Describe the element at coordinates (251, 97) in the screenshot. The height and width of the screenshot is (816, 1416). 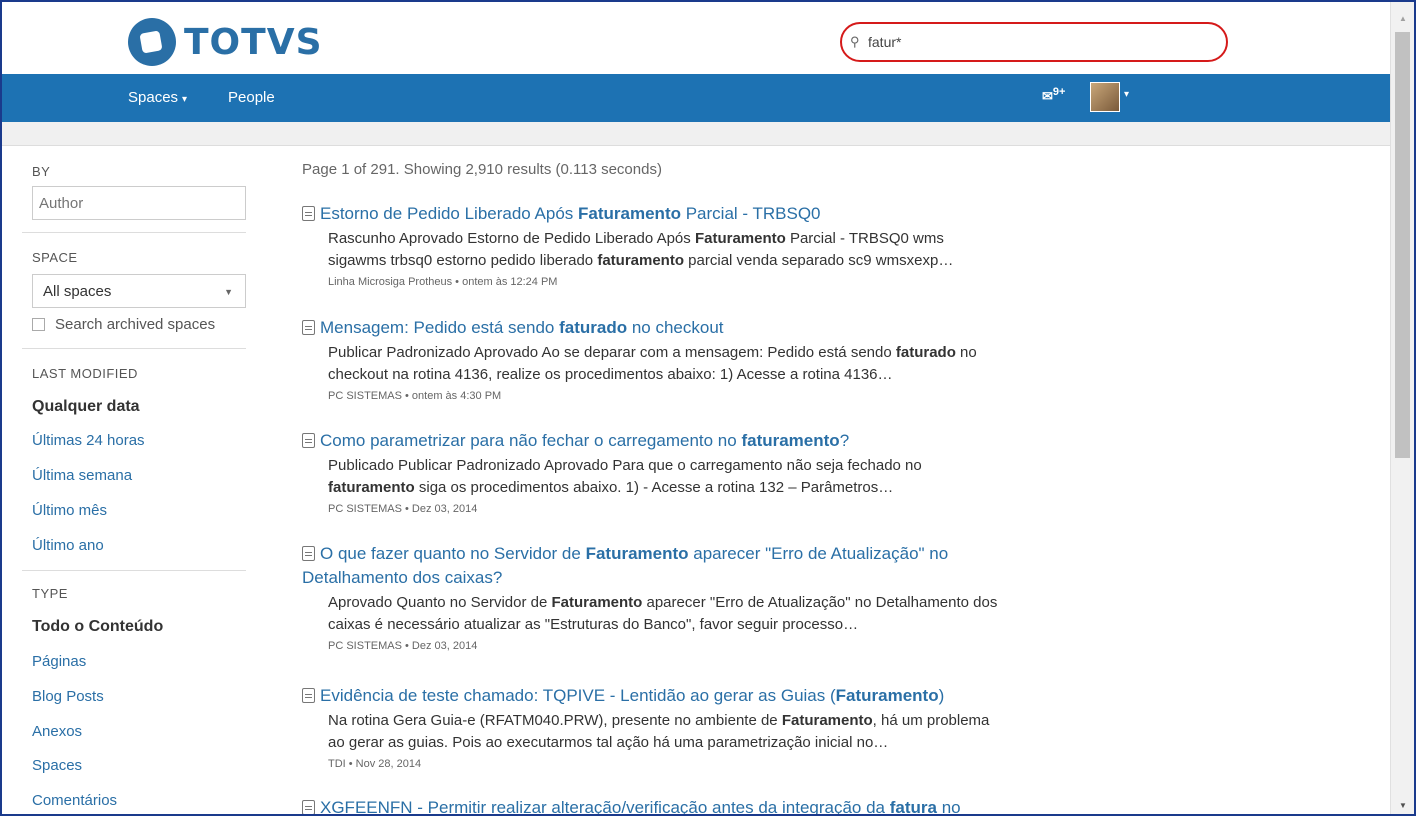
I see `nav-people: People` at that location.